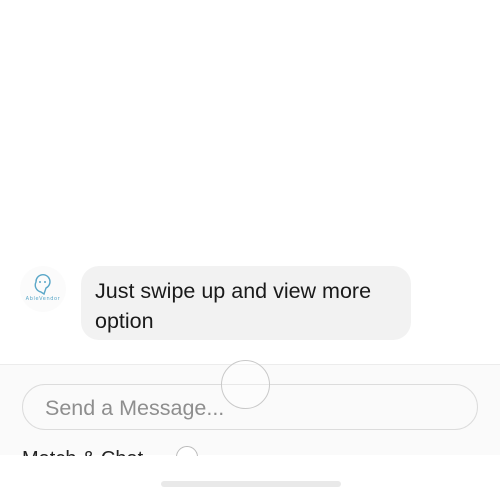 The height and width of the screenshot is (500, 500). I want to click on options-row: Match & Chat, so click(122, 450).